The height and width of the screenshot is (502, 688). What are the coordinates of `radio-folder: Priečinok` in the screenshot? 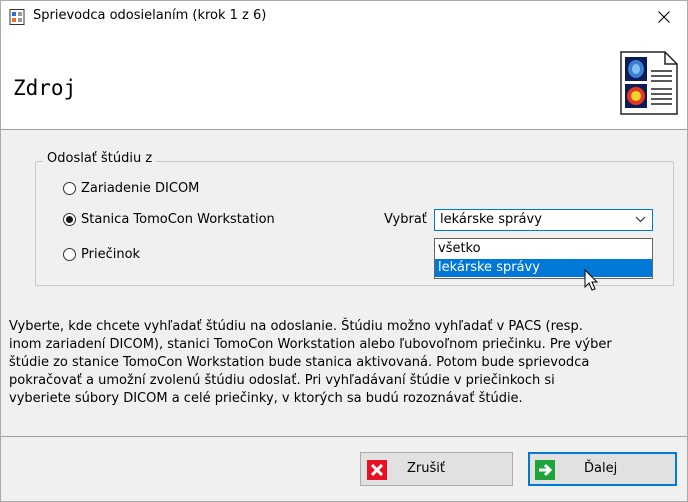 It's located at (101, 254).